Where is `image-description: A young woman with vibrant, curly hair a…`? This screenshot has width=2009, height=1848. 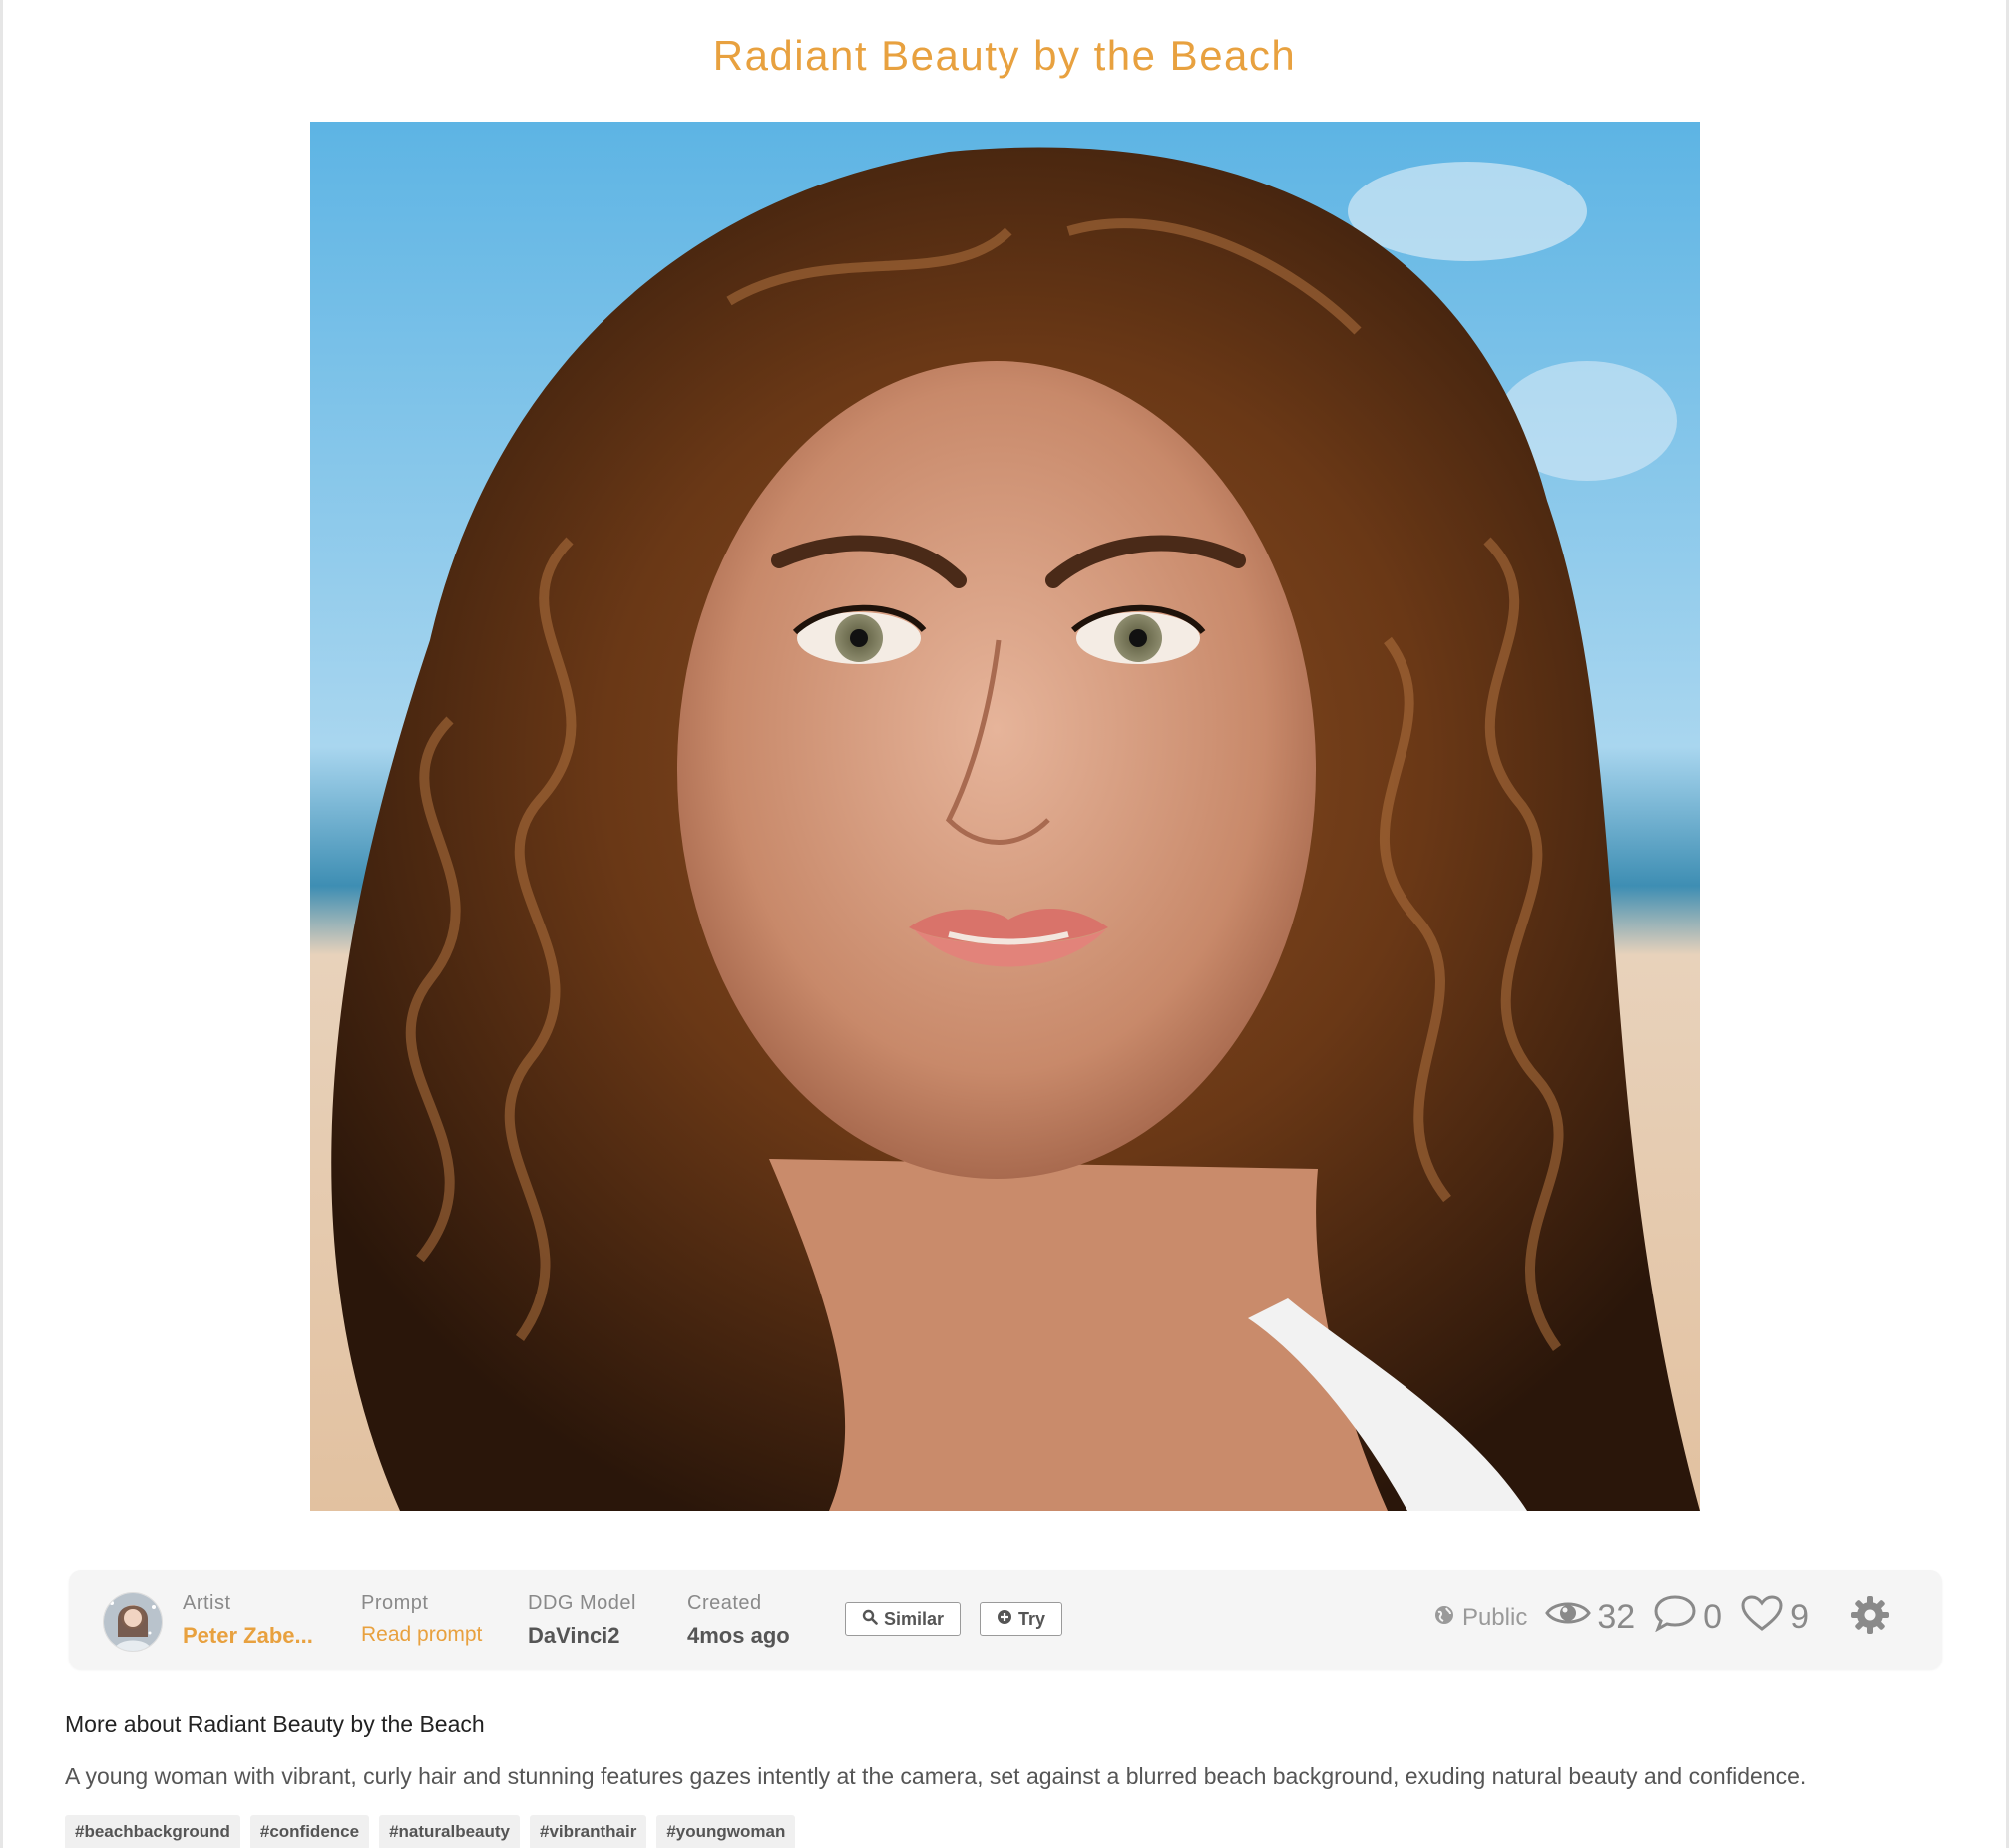
image-description: A young woman with vibrant, curly hair a… is located at coordinates (936, 1776).